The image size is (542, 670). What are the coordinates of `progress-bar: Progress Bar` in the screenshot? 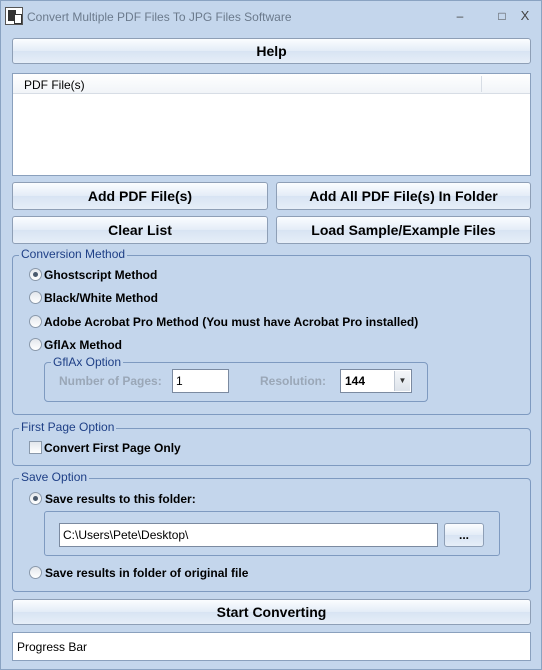 It's located at (271, 646).